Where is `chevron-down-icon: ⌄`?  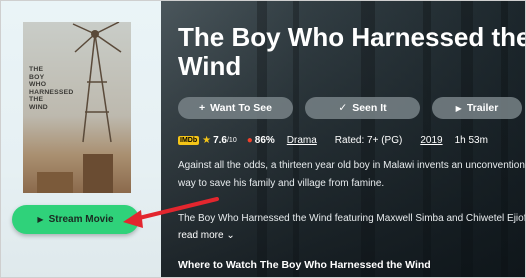
chevron-down-icon: ⌄ is located at coordinates (230, 235).